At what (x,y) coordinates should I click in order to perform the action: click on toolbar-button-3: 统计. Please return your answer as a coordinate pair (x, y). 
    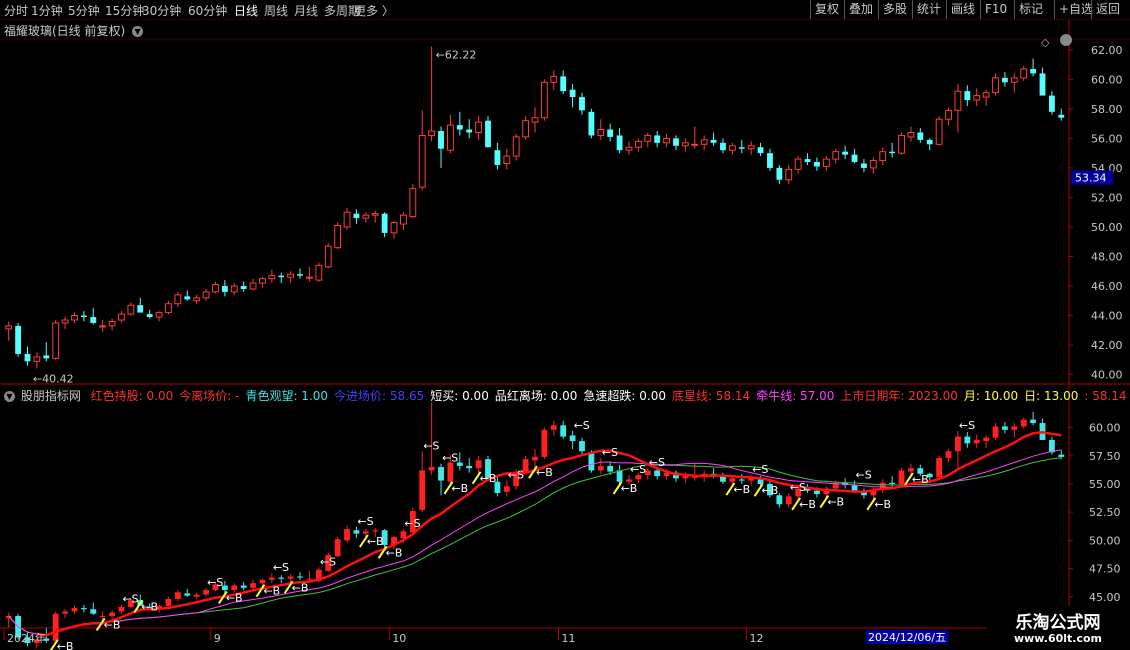
    Looking at the image, I should click on (928, 9).